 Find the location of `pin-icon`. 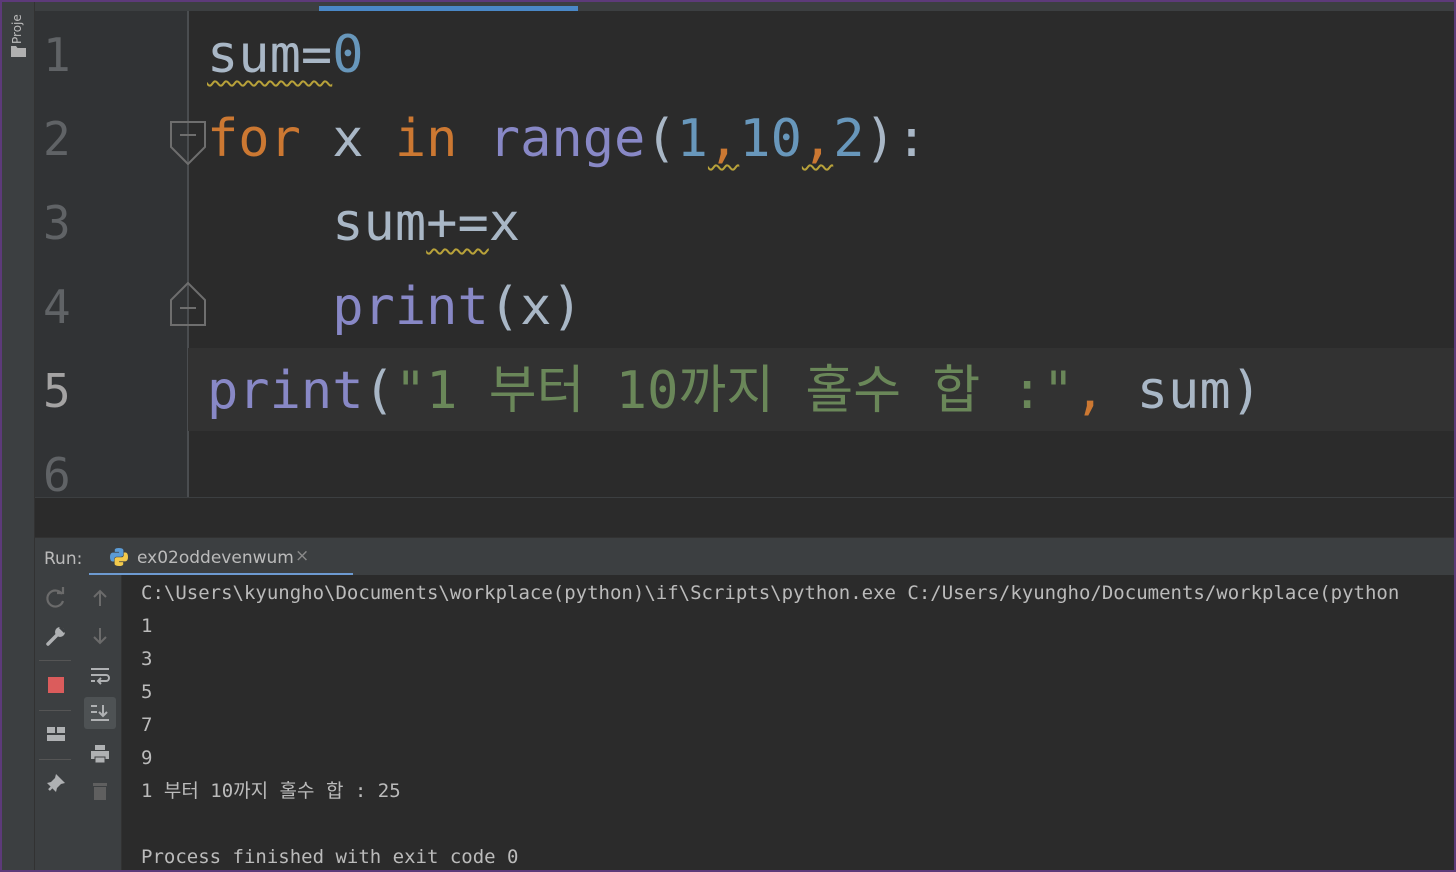

pin-icon is located at coordinates (56, 783).